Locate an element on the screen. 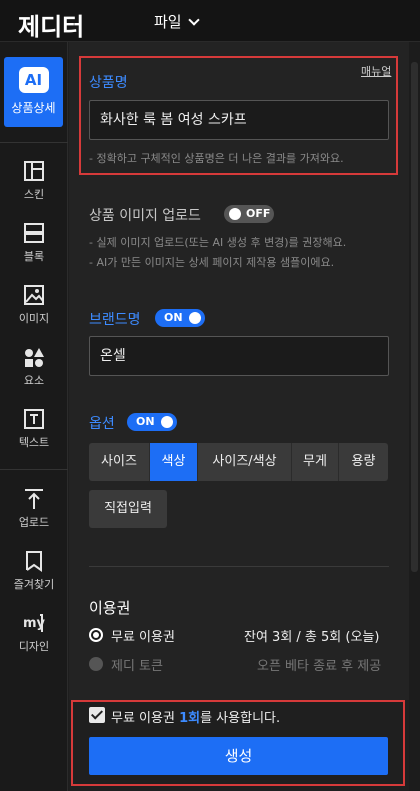 This screenshot has width=420, height=791. chevron-down-icon is located at coordinates (193, 19).